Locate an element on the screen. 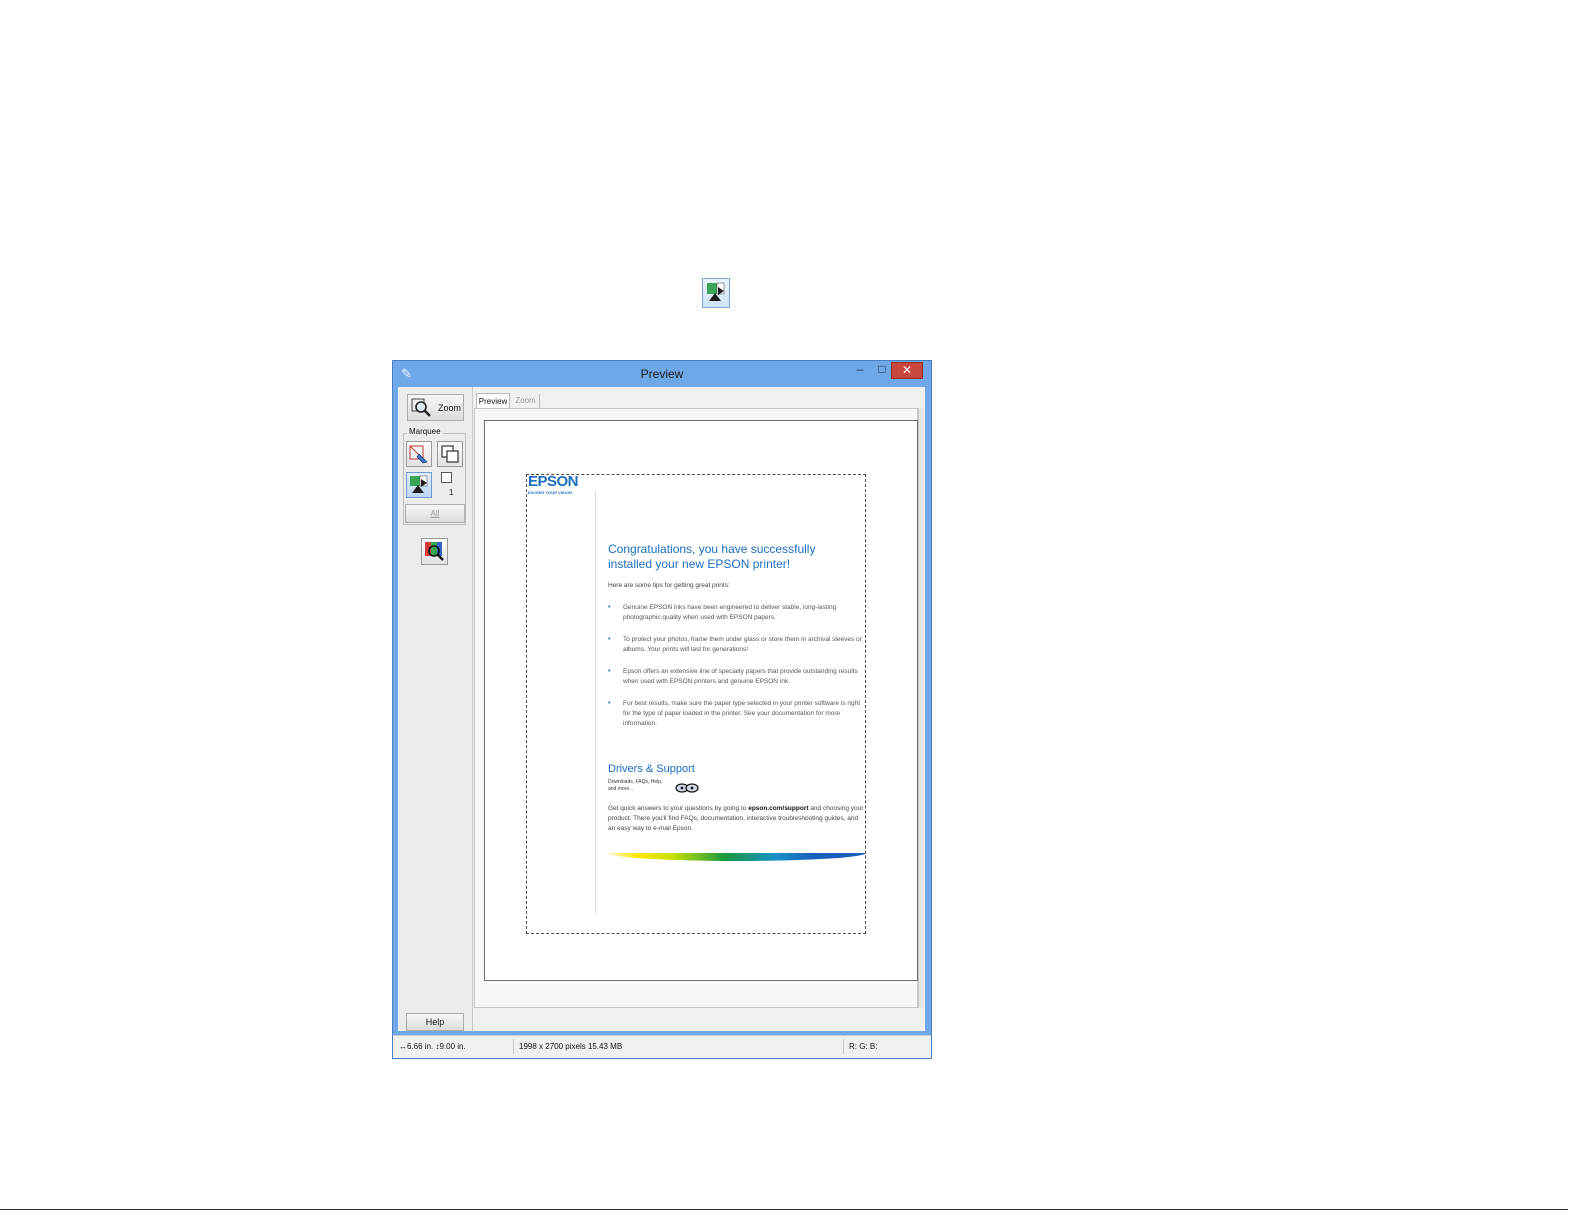 The height and width of the screenshot is (1225, 1585). width-value: 6.66 in. is located at coordinates (420, 1046).